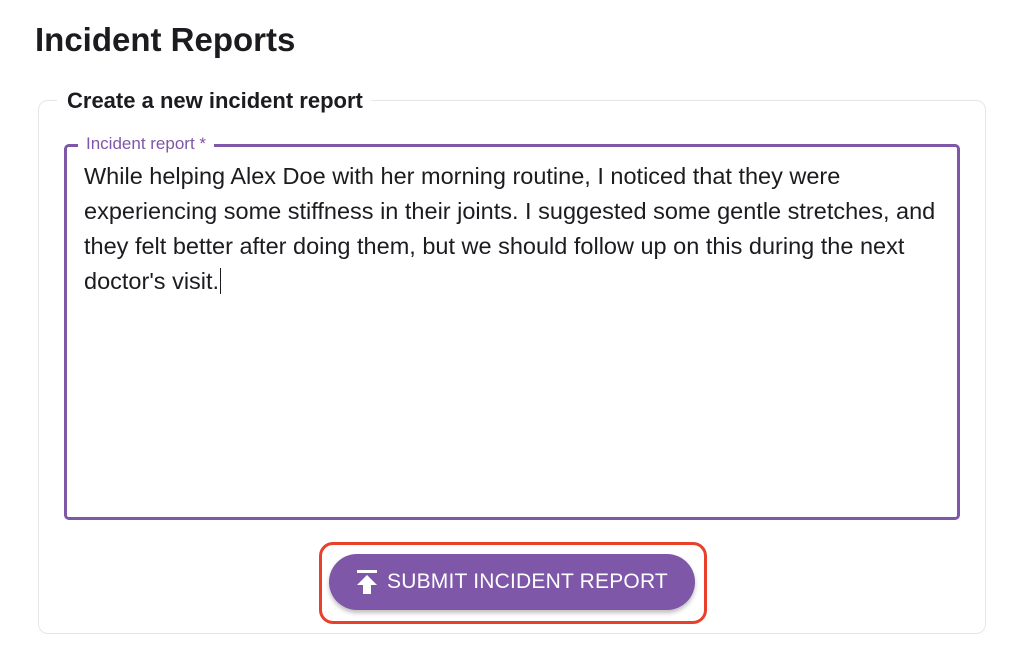 This screenshot has width=1024, height=658. What do you see at coordinates (146, 144) in the screenshot?
I see `incident-report-label: Incident report *` at bounding box center [146, 144].